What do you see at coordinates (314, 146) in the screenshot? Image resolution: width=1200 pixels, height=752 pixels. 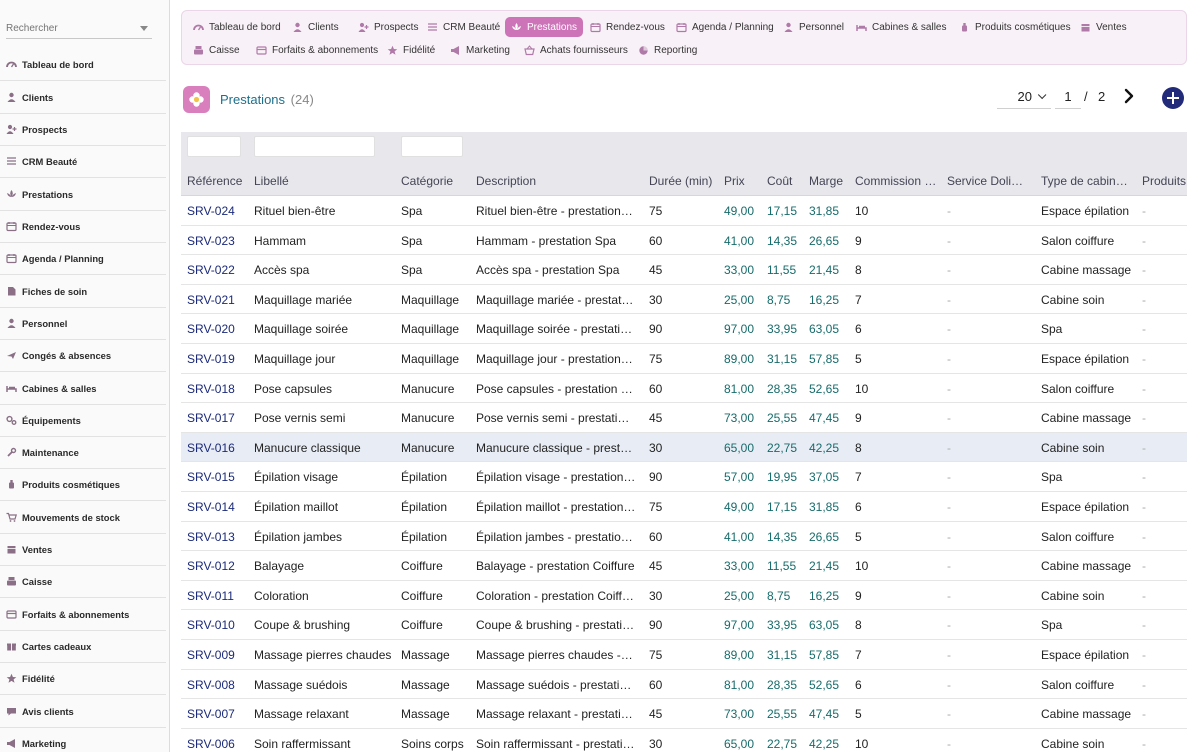 I see `filter-libelle-input` at bounding box center [314, 146].